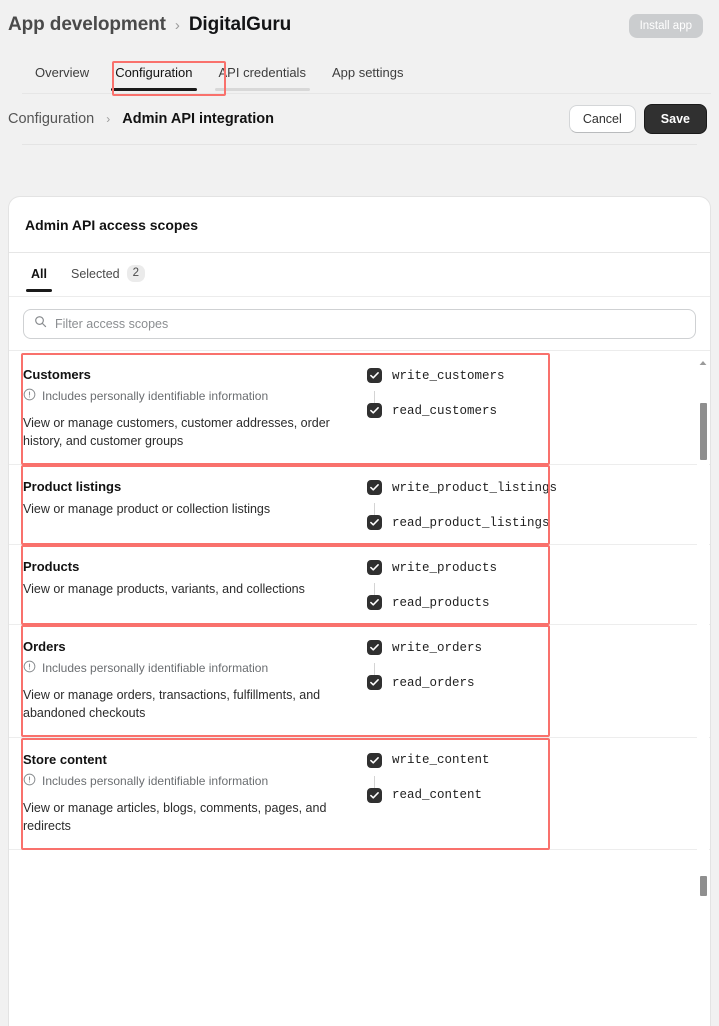 This screenshot has width=719, height=1026. I want to click on breadcrumb-current-app-name: DigitalGuru, so click(240, 24).